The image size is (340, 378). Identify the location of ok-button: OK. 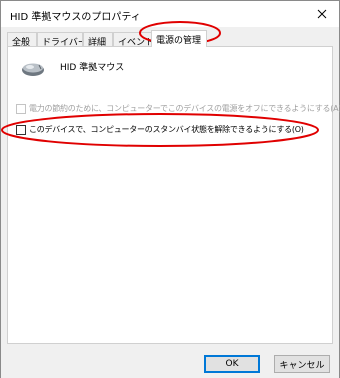
(232, 364).